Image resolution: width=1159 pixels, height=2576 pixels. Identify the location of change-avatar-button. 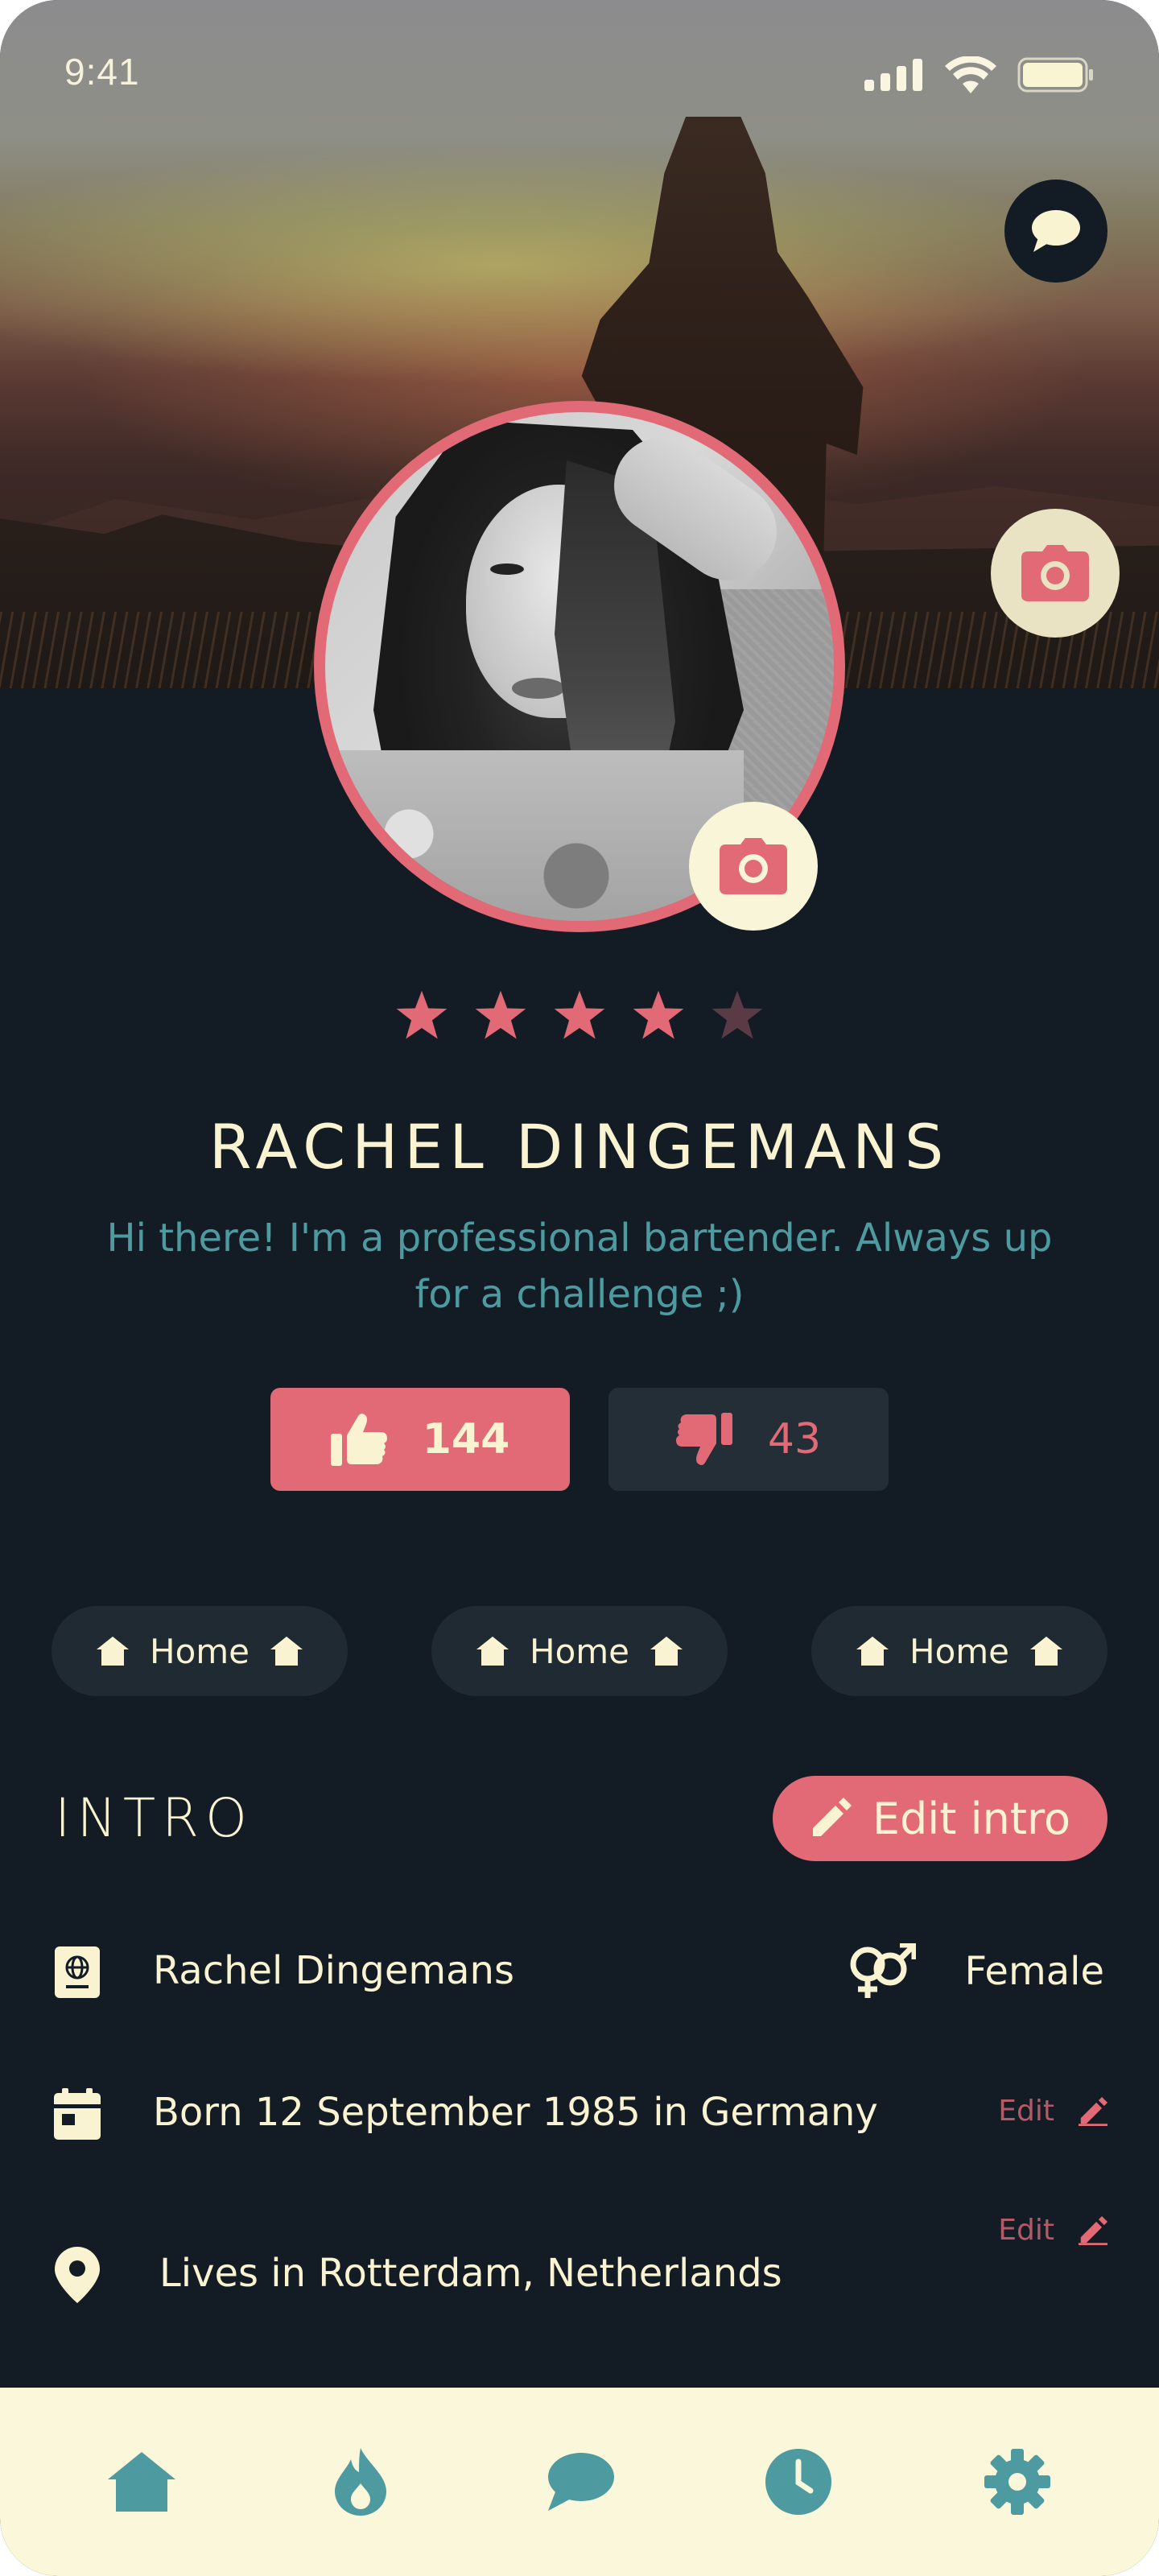
(753, 866).